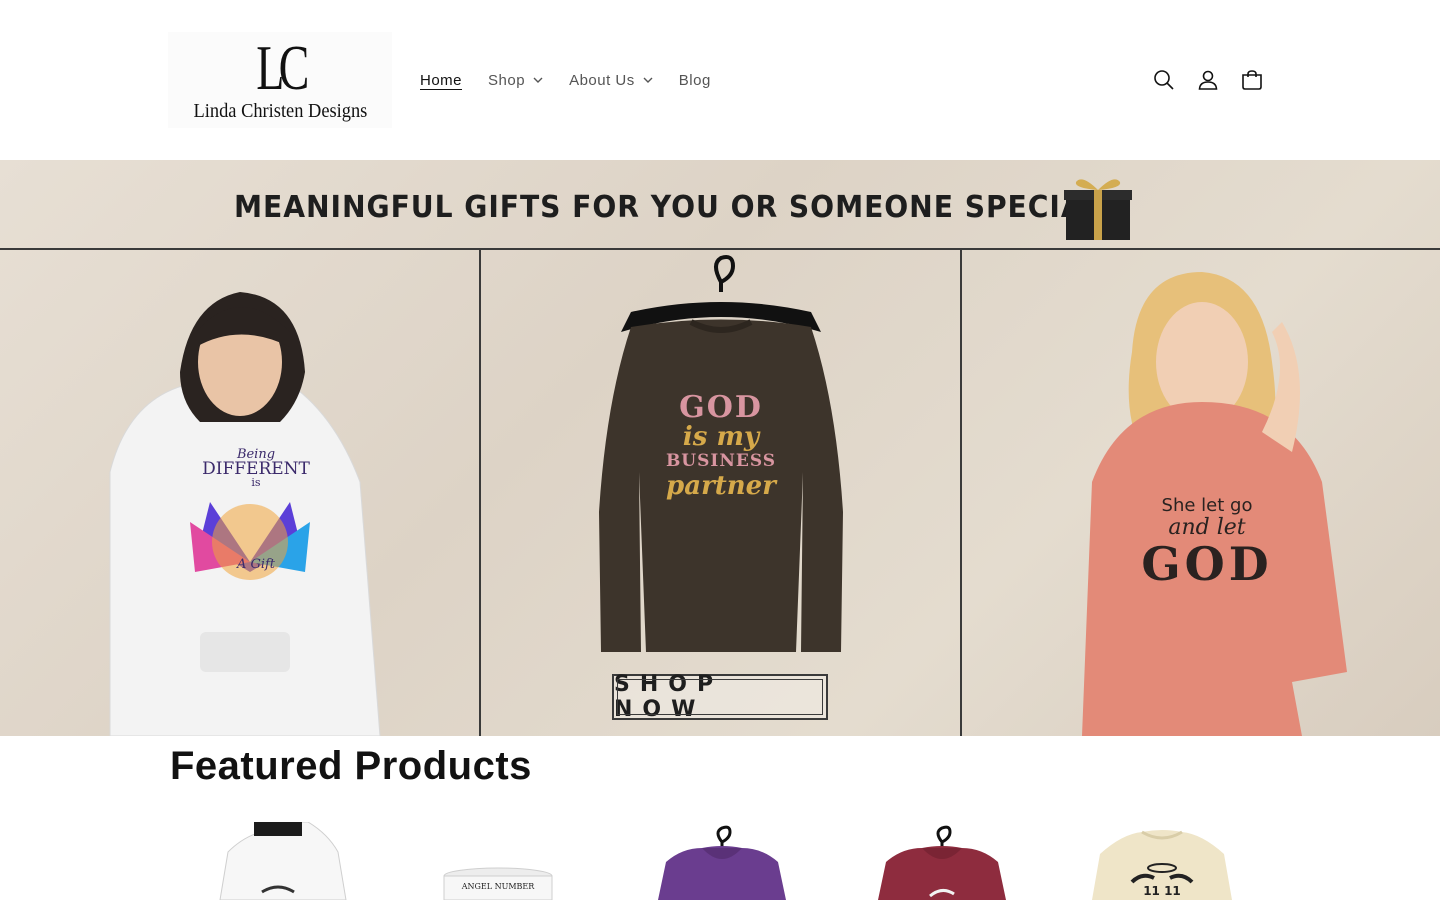 The width and height of the screenshot is (1440, 900). I want to click on model-pink-sweater-image, so click(1214, 504).